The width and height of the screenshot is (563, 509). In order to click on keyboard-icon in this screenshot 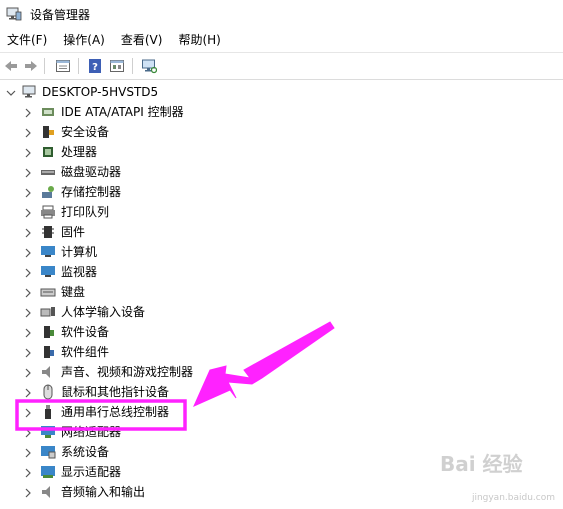, I will do `click(48, 292)`.